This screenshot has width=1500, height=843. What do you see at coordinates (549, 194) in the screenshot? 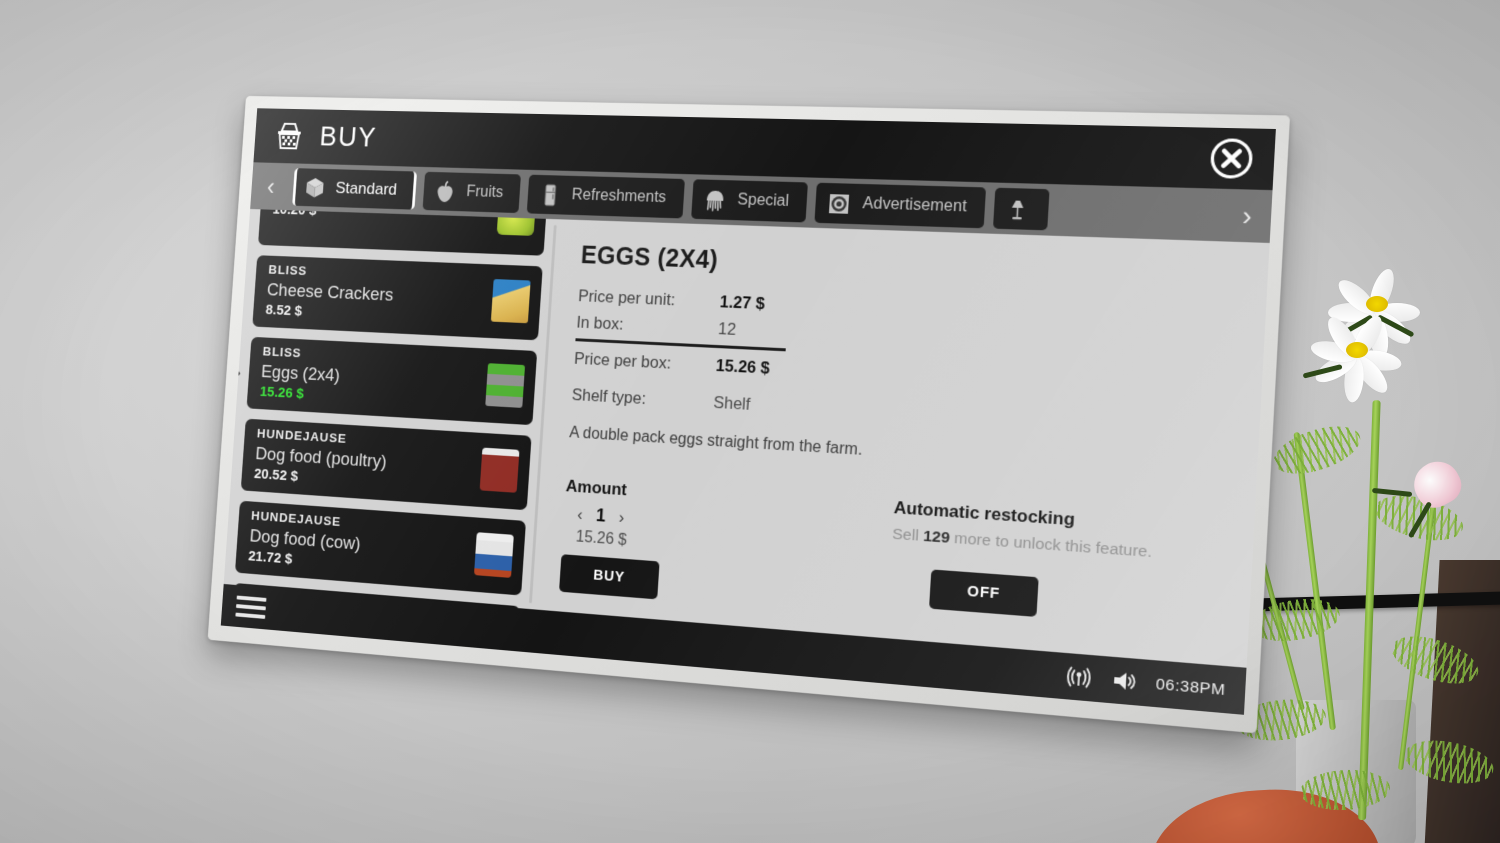
I see `fridge-icon` at bounding box center [549, 194].